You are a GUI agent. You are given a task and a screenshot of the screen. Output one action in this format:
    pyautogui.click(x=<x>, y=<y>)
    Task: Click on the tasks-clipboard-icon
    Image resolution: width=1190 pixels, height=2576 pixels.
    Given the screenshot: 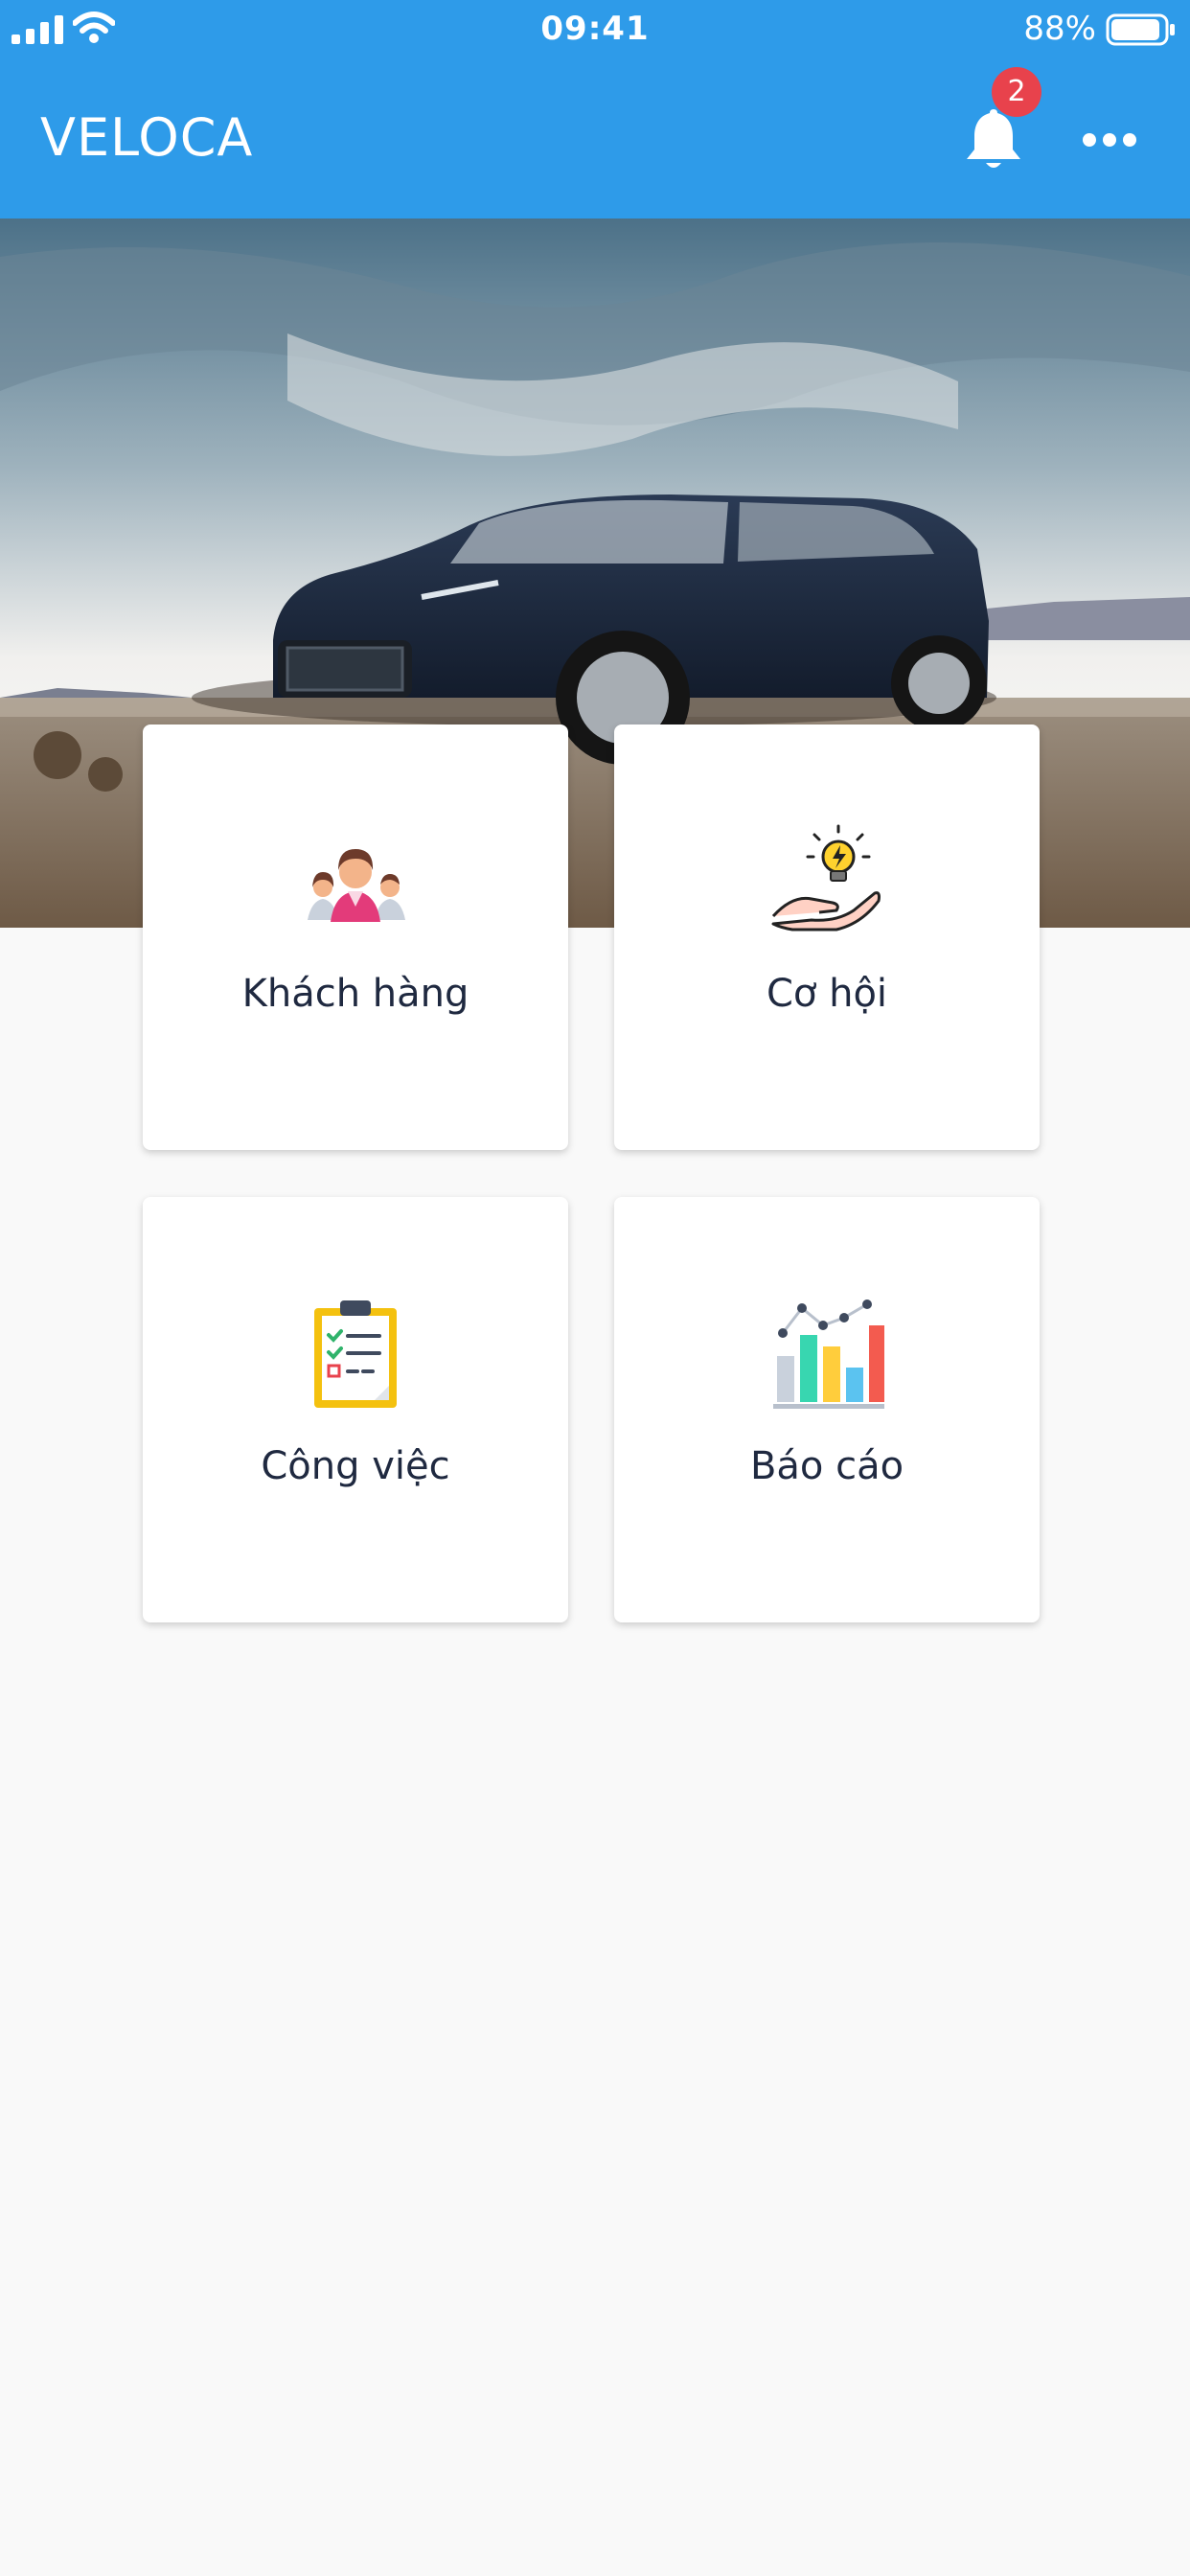 What is the action you would take?
    pyautogui.click(x=356, y=1354)
    